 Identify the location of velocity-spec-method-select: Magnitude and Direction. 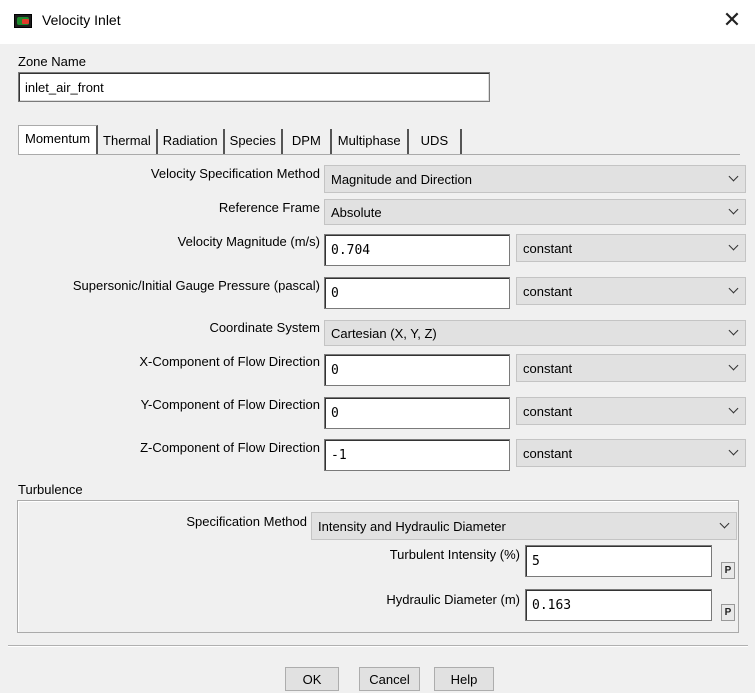
(535, 179).